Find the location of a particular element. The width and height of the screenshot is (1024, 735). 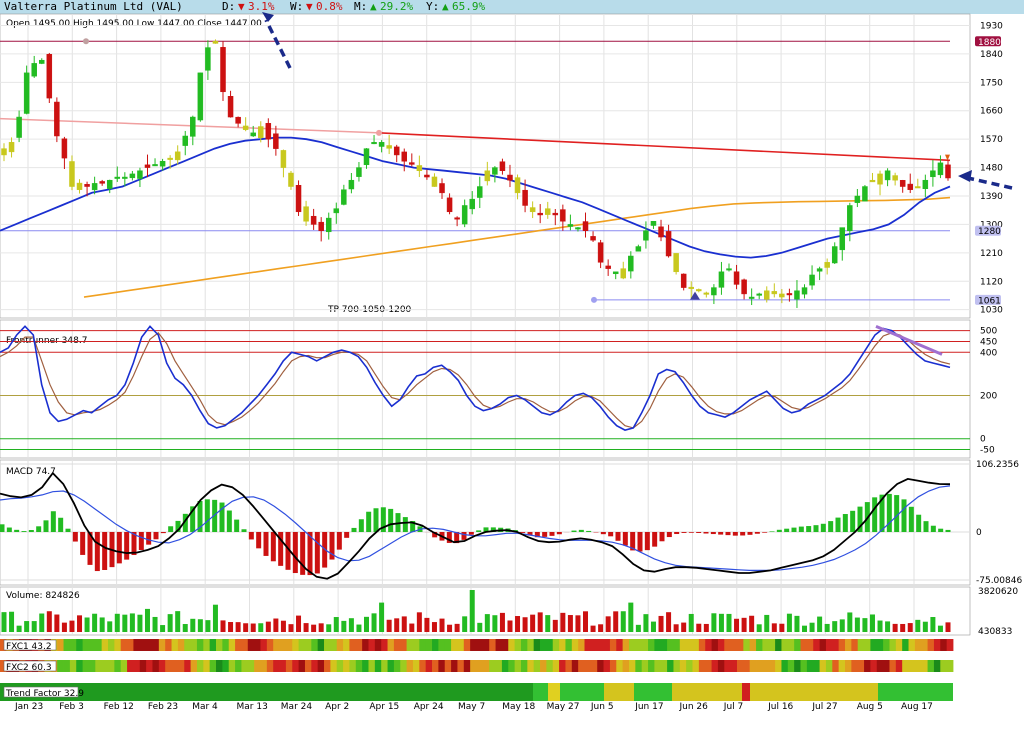

date-tick-label: Jul 27 is located at coordinates (824, 707).